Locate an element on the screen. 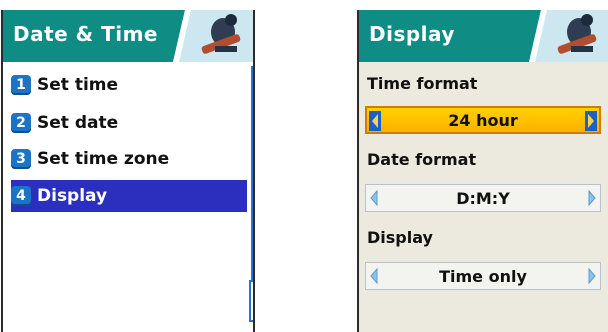 The width and height of the screenshot is (608, 332). screen-title: Date & Time is located at coordinates (85, 34).